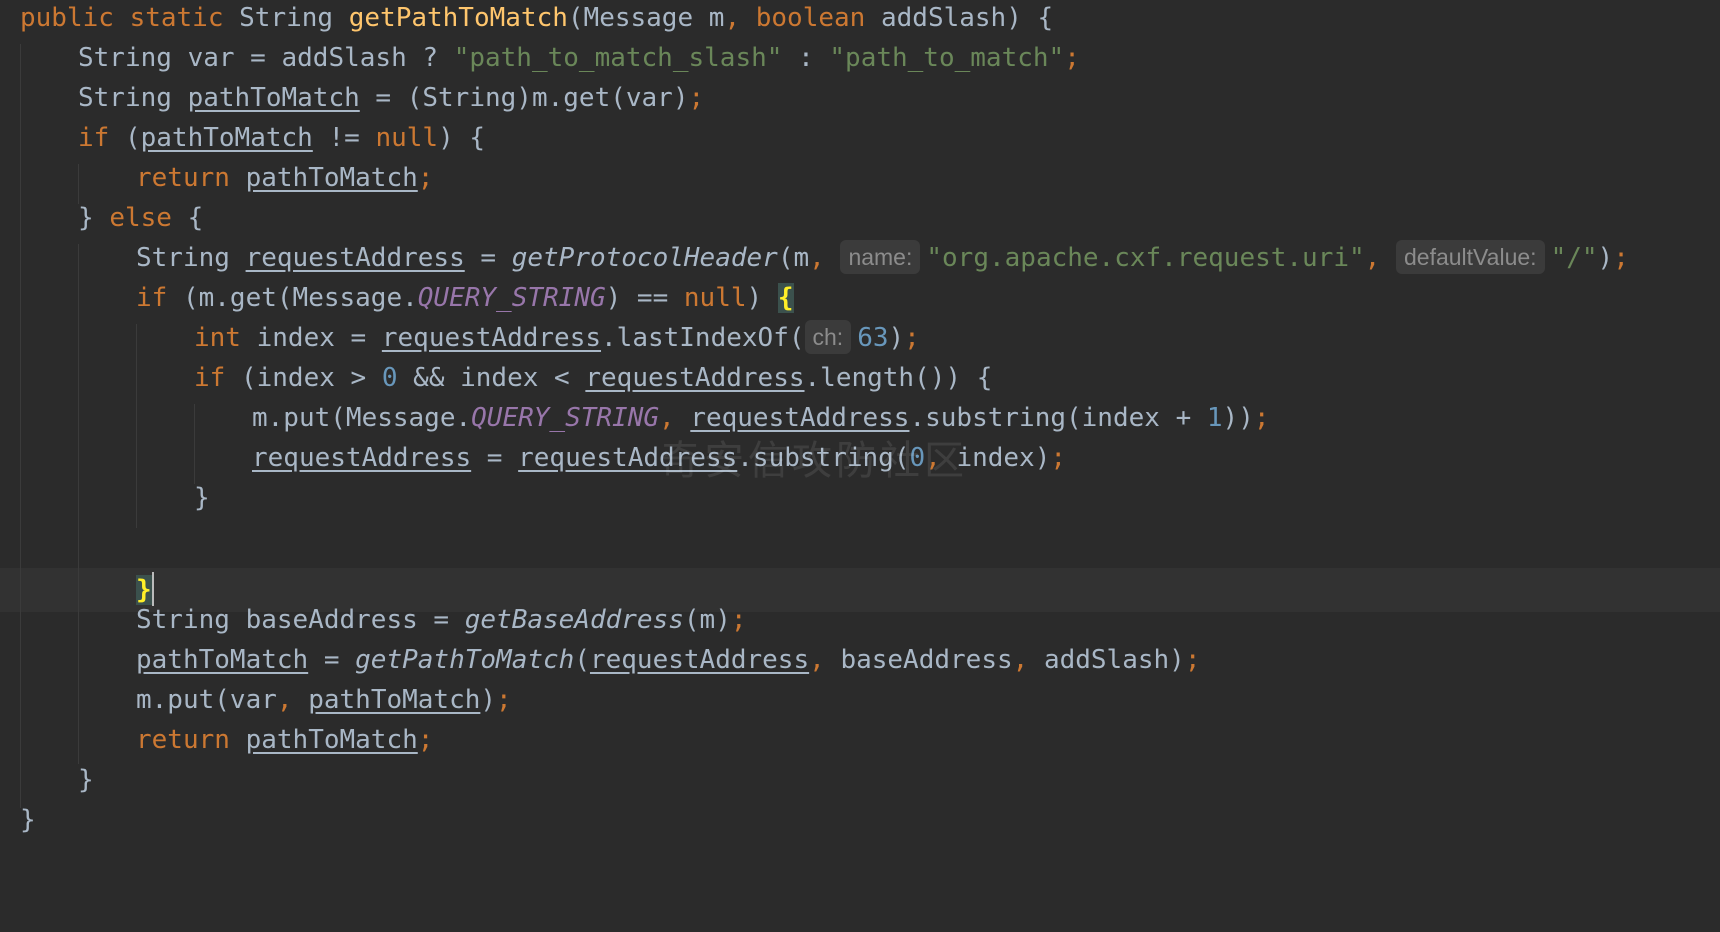 This screenshot has height=932, width=1720. What do you see at coordinates (618, 58) in the screenshot?
I see `token-string: "path_to_match_slash"` at bounding box center [618, 58].